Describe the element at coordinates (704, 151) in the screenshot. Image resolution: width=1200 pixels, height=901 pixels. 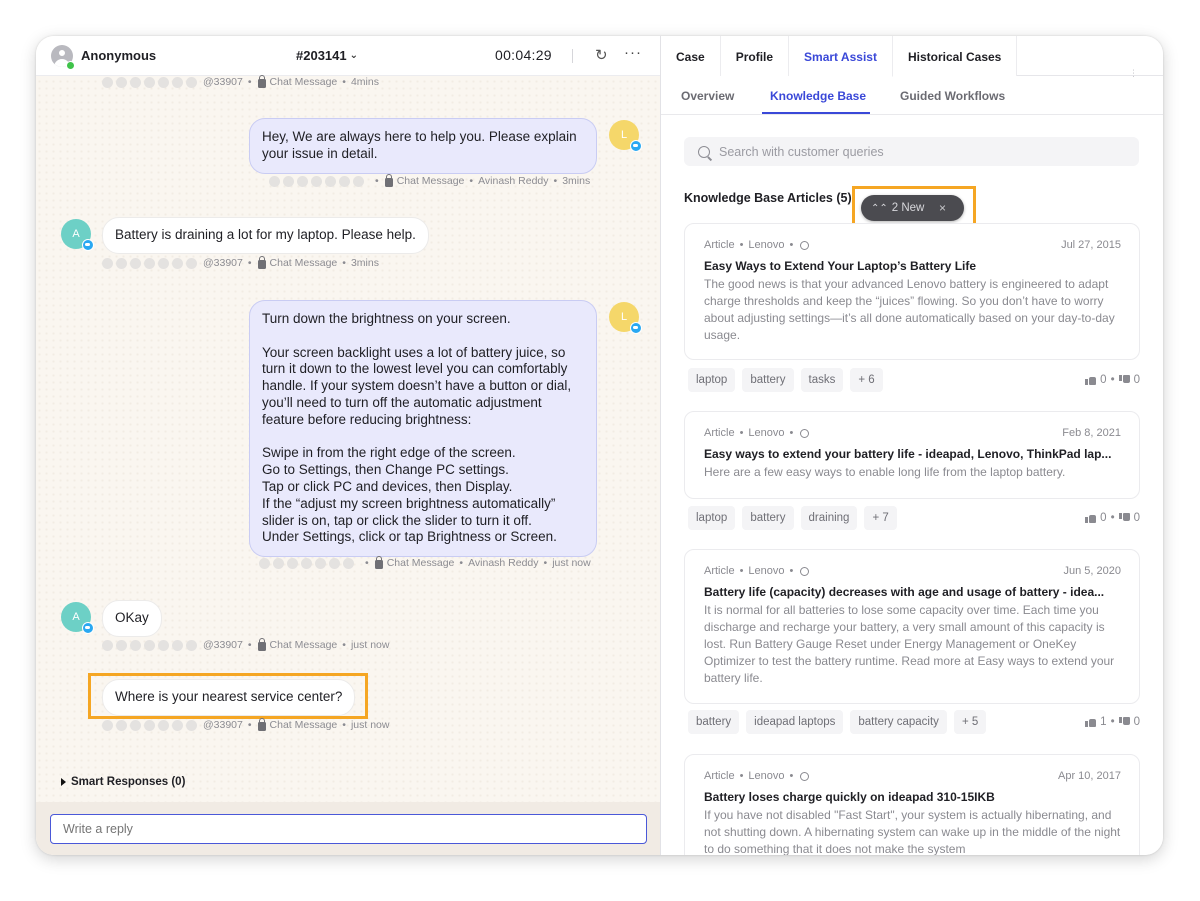
I see `search-icon` at that location.